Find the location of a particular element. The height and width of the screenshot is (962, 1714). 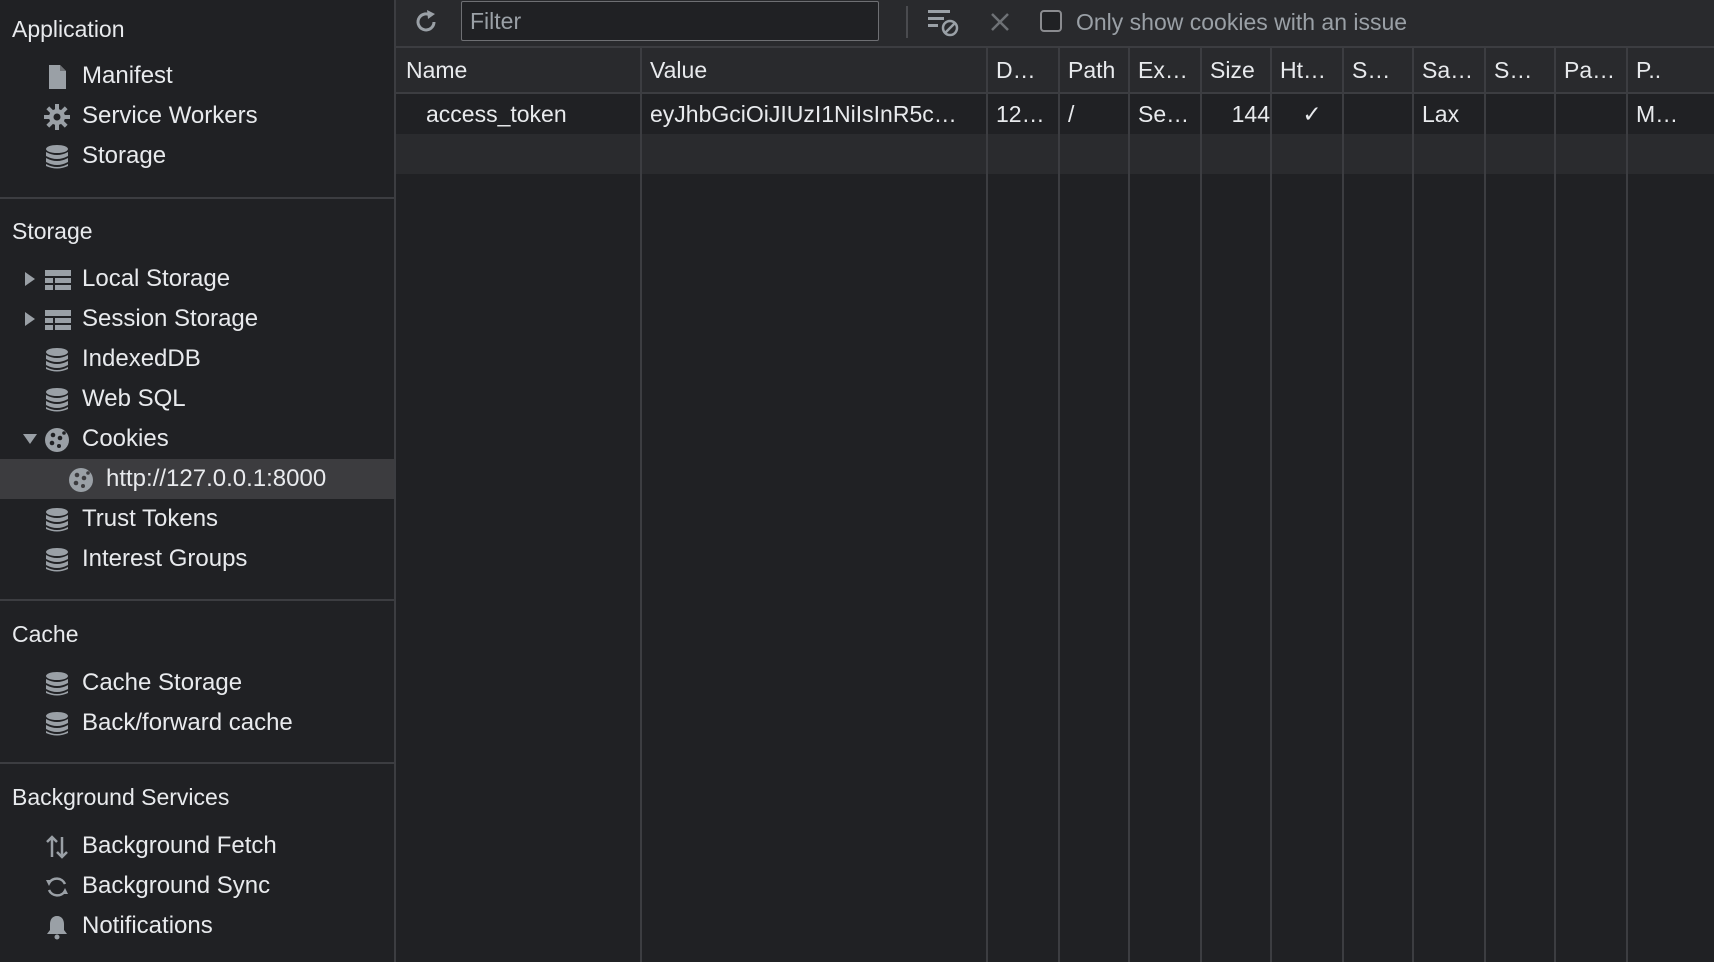

only-issues-label: Only show cookies with an issue is located at coordinates (1241, 22).